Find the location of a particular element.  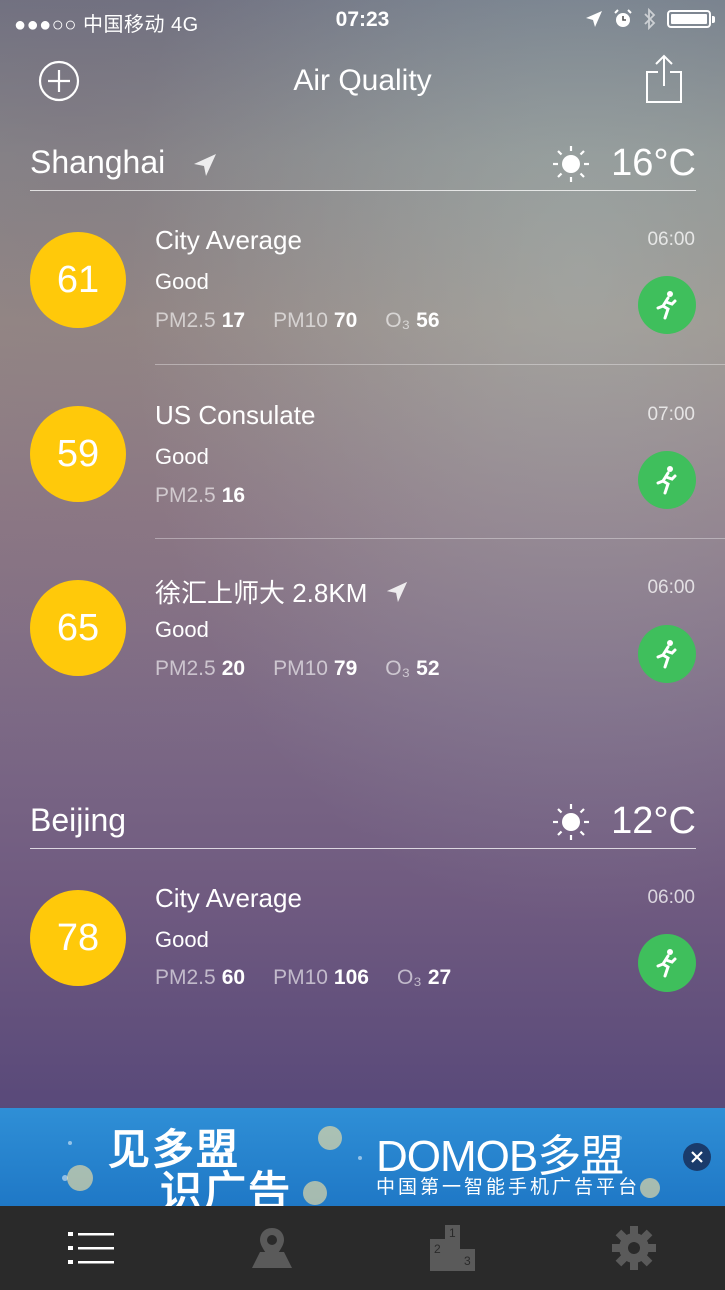

city-temperature: 16°C is located at coordinates (653, 163).